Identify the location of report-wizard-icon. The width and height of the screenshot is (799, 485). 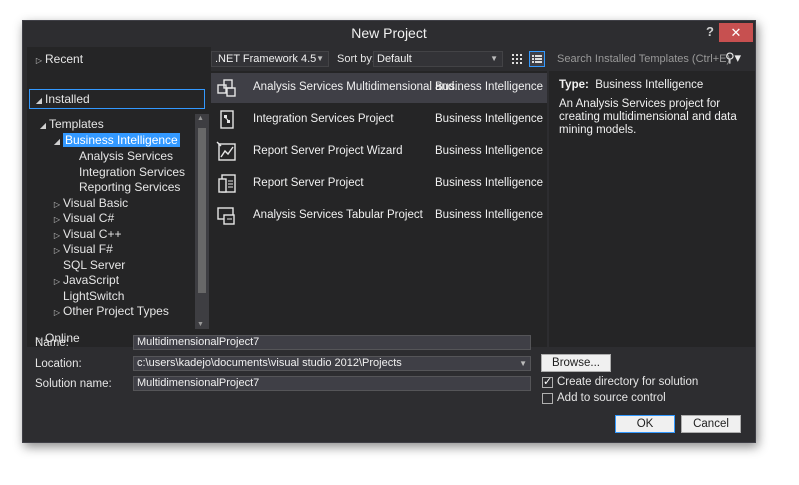
(226, 151).